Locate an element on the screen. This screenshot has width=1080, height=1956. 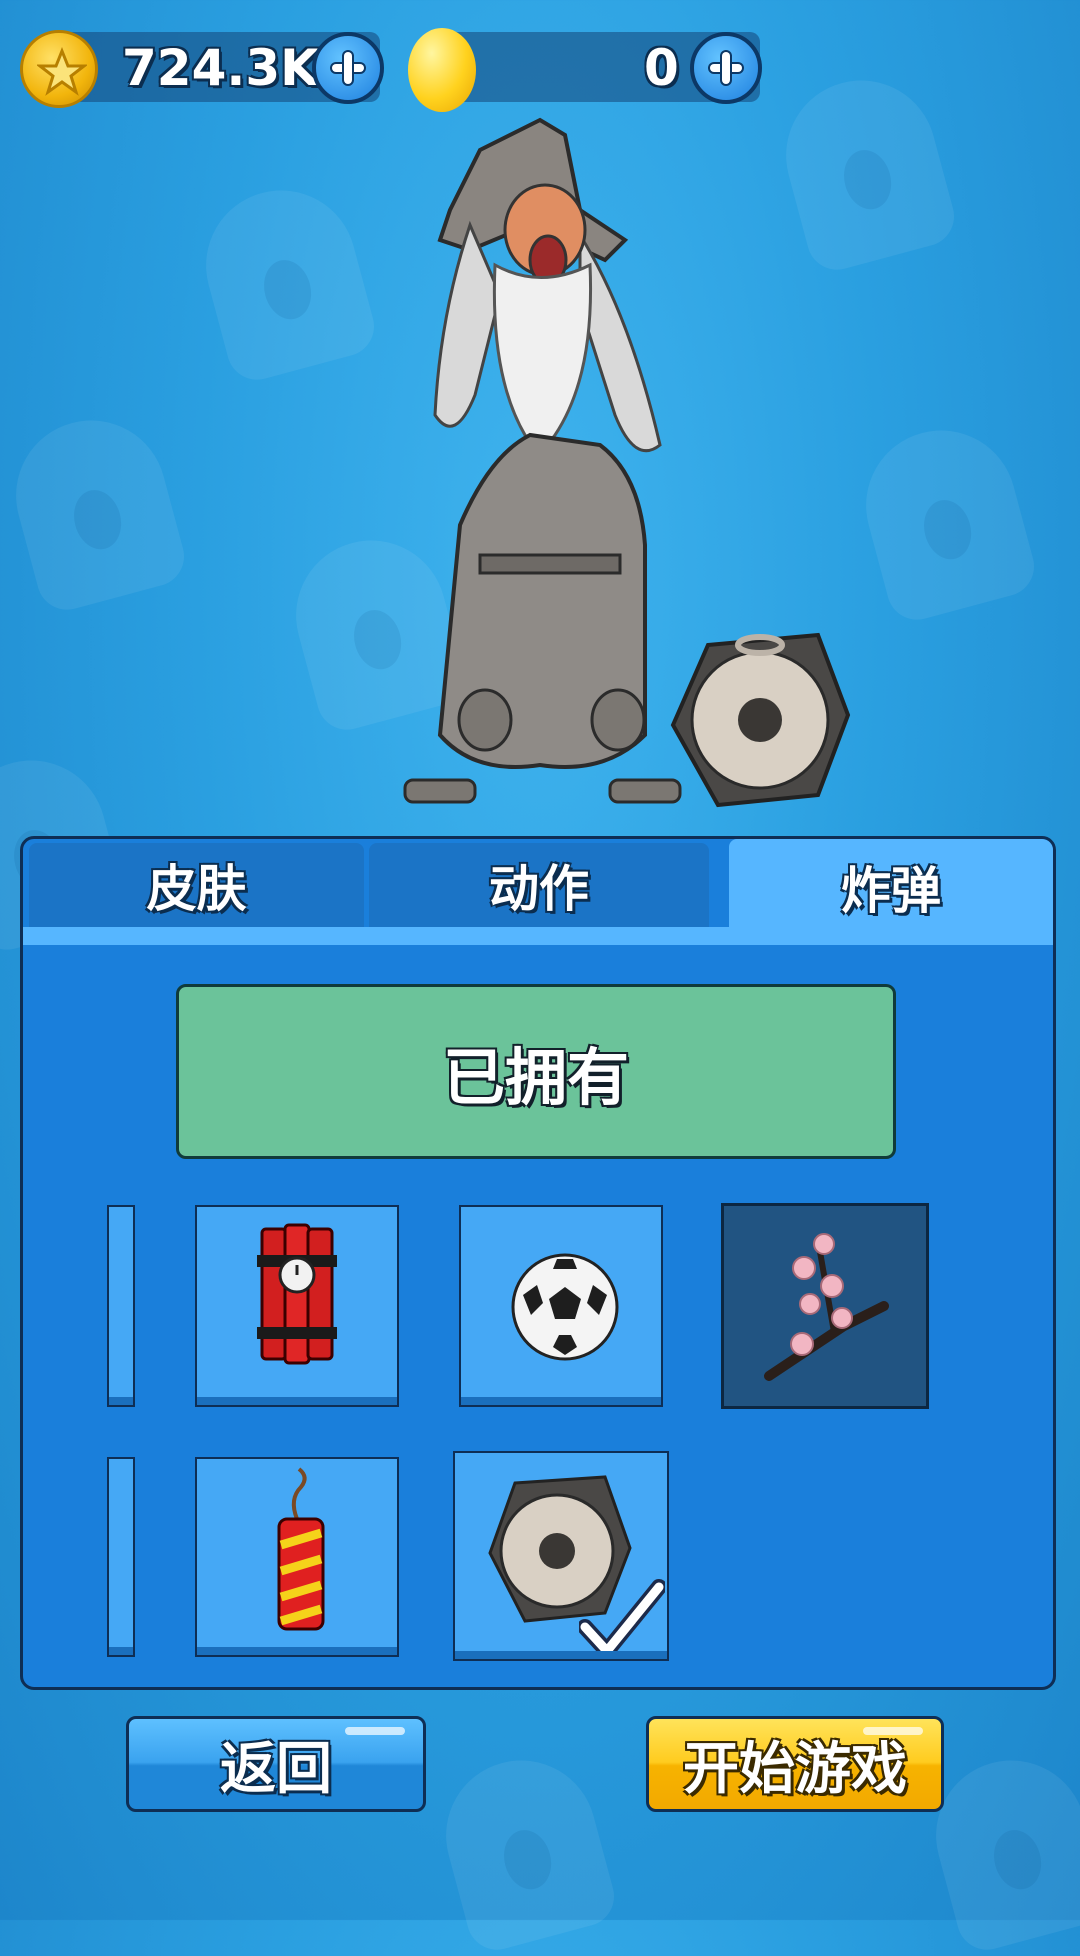
item-slot-soccer-ball is located at coordinates (561, 1306).